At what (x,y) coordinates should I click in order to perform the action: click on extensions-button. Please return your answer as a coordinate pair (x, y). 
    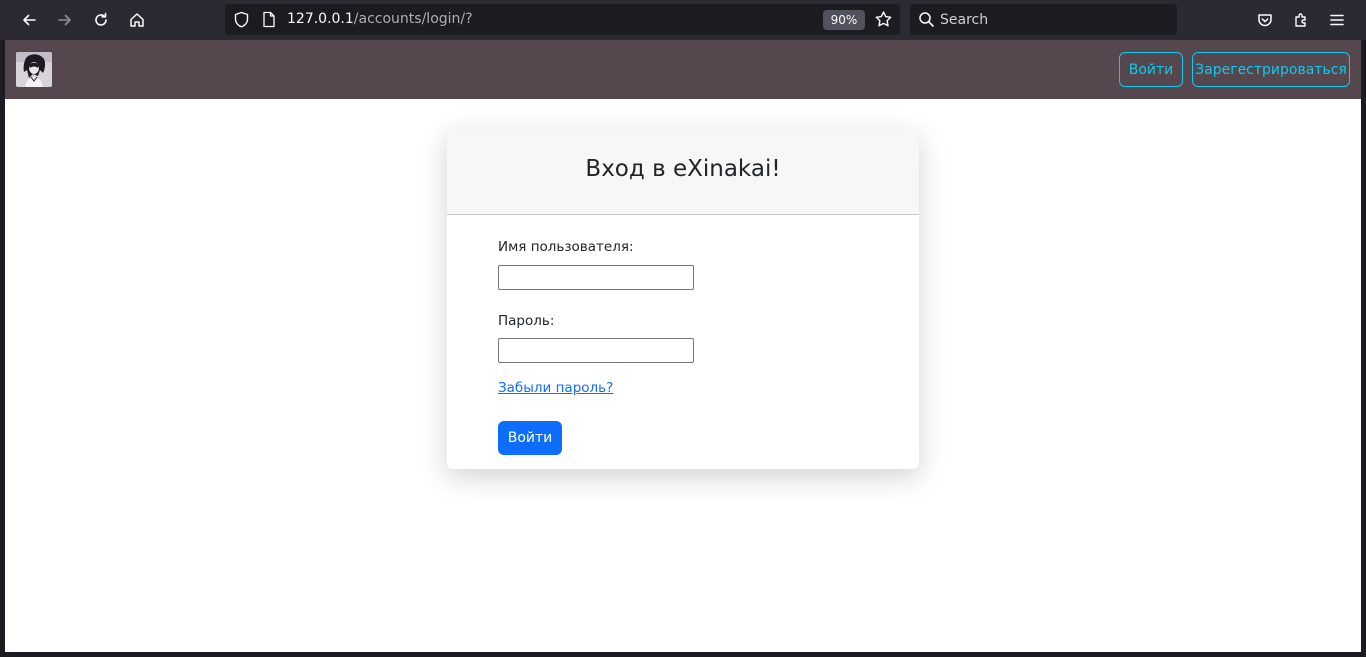
    Looking at the image, I should click on (1301, 20).